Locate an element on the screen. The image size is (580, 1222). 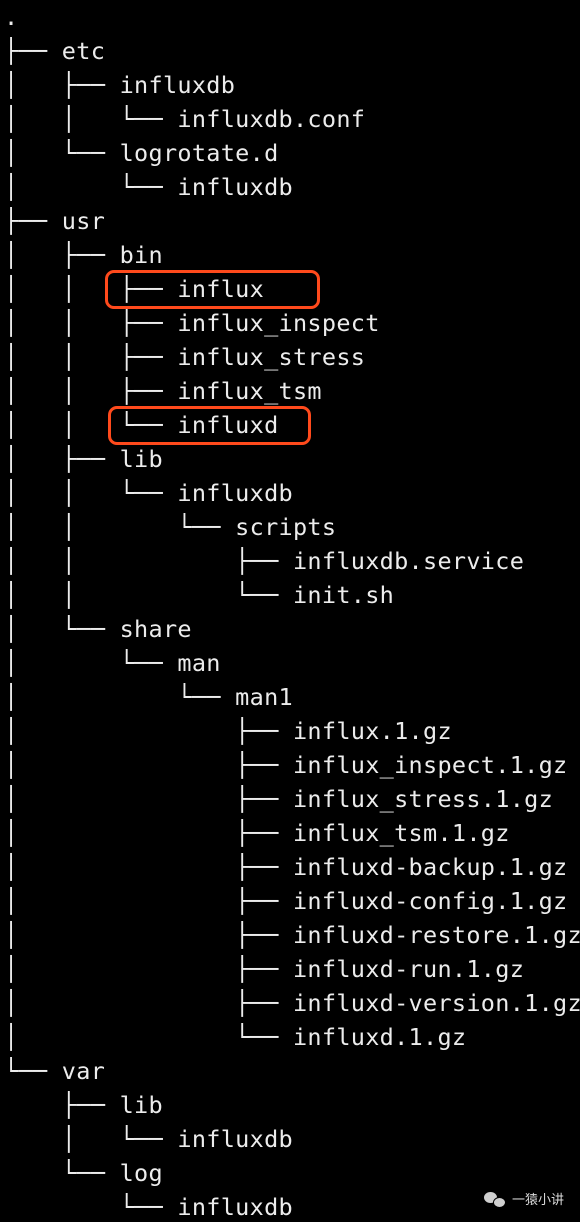
tree-entry: │ │ └── init.sh is located at coordinates (199, 595).